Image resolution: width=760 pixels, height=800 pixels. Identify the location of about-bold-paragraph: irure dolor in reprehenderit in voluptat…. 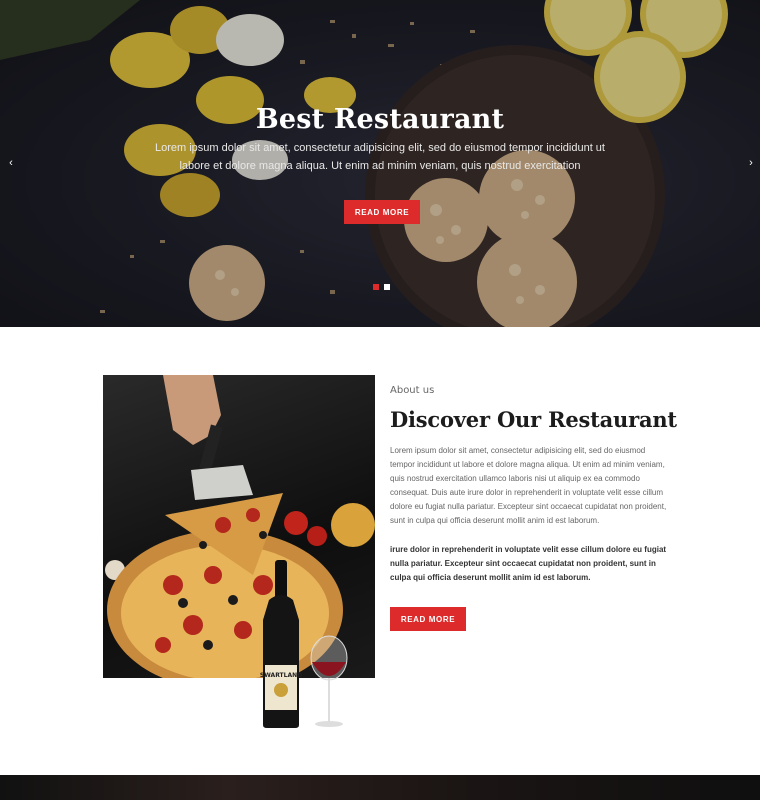
(528, 563).